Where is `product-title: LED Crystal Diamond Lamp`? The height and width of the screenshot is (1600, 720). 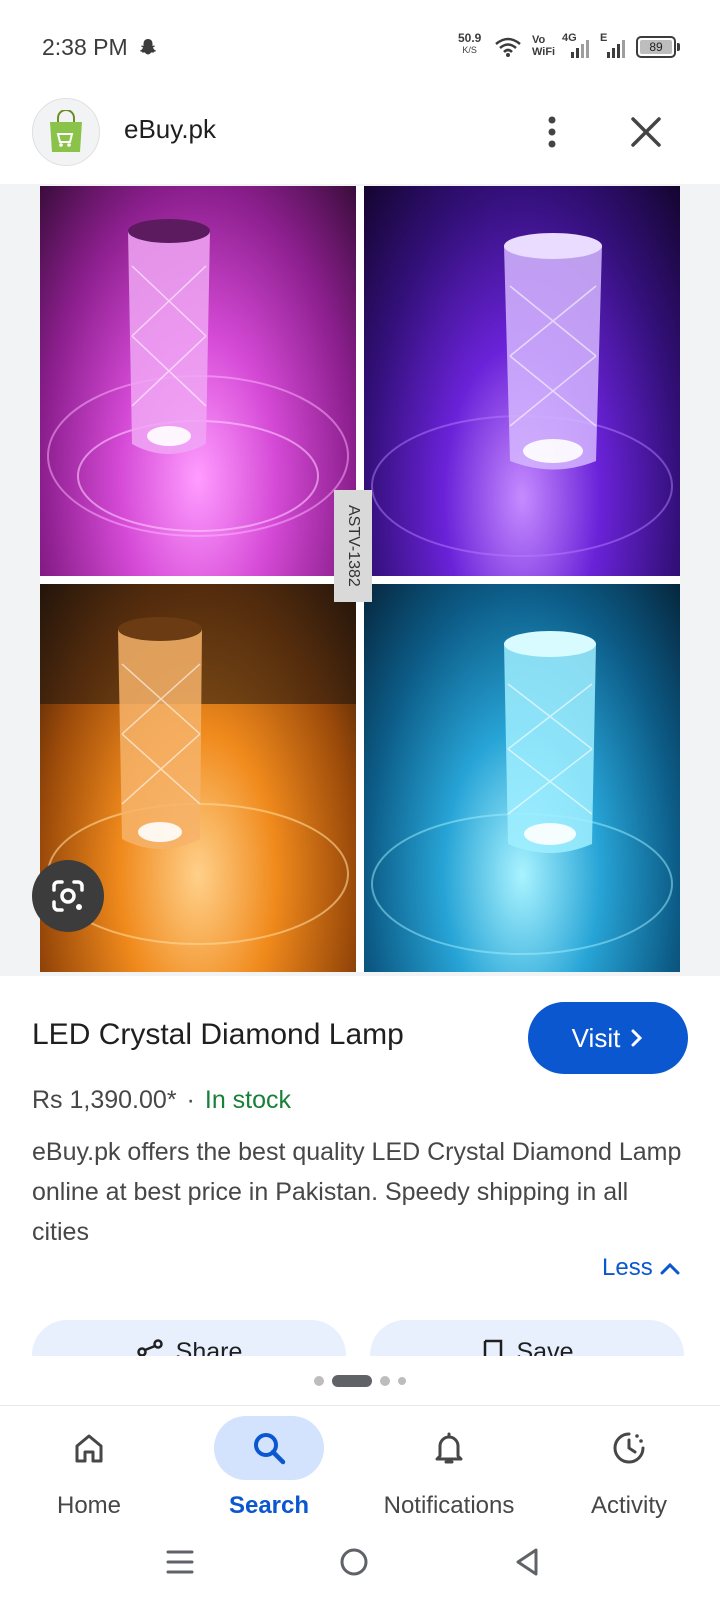
product-title: LED Crystal Diamond Lamp is located at coordinates (218, 1034).